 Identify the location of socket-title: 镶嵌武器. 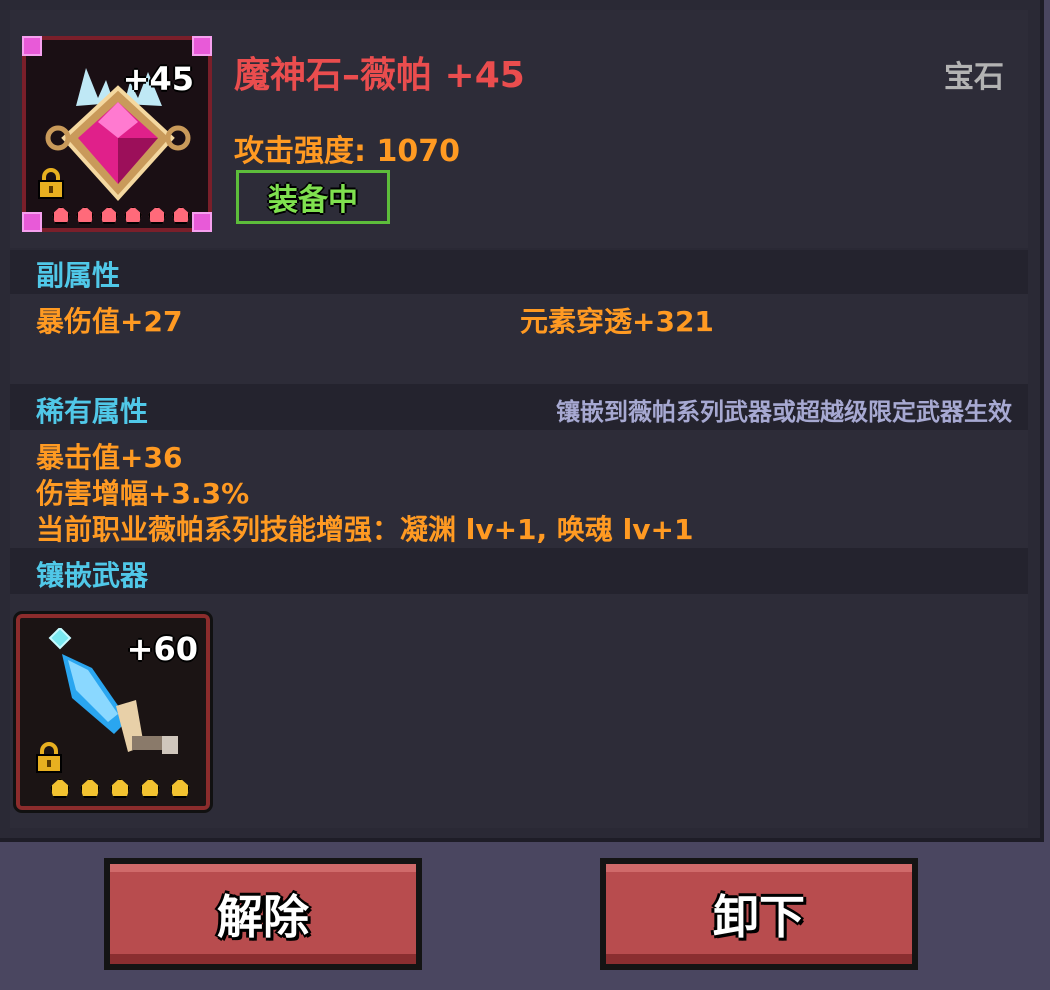
(92, 575).